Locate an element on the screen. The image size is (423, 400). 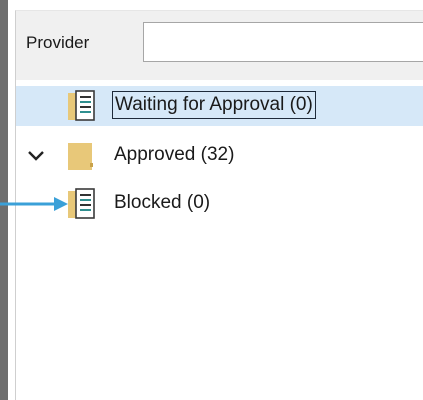
provider-input is located at coordinates (283, 42).